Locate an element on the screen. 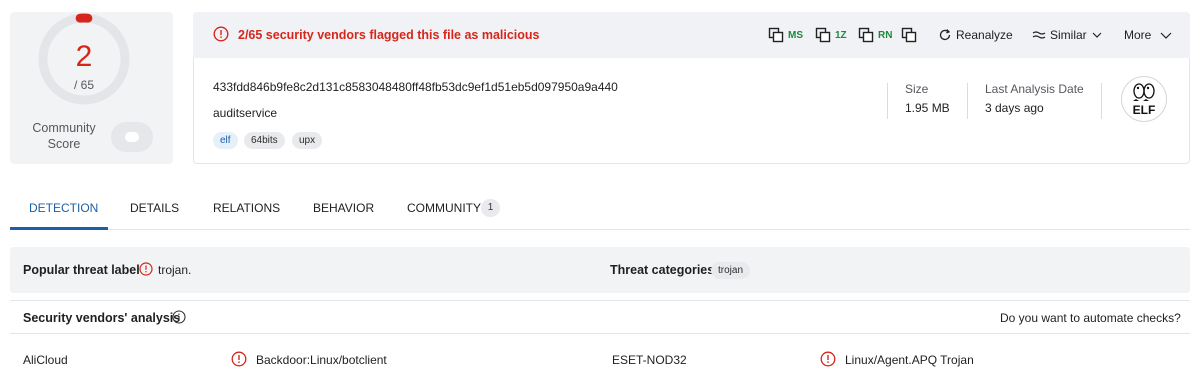  tab-relations: RELATIONS is located at coordinates (246, 208).